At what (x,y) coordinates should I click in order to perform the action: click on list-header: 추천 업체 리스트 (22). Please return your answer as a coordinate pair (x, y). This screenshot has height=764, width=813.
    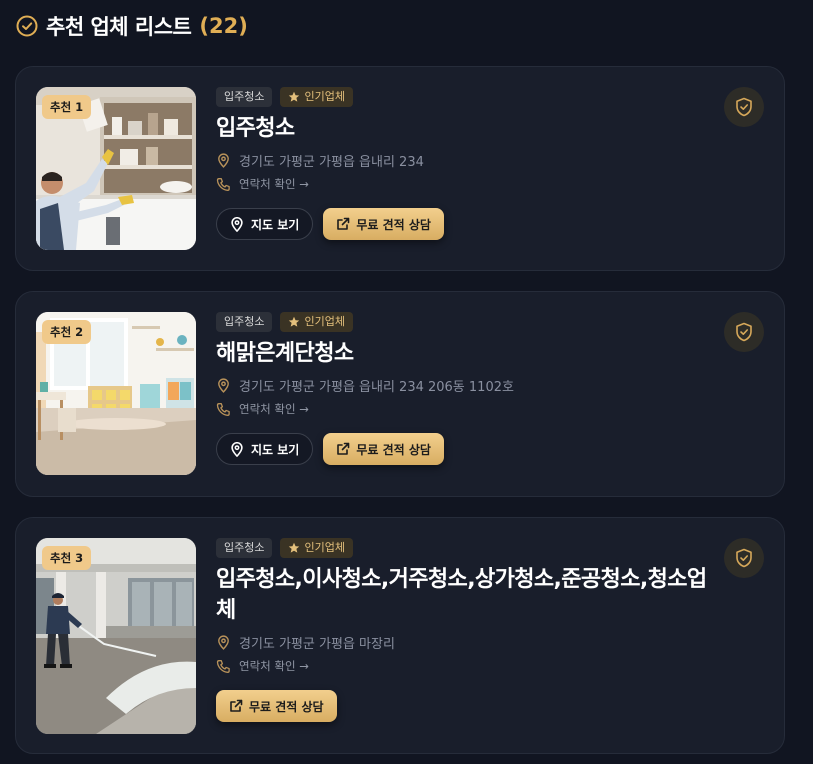
    Looking at the image, I should click on (132, 26).